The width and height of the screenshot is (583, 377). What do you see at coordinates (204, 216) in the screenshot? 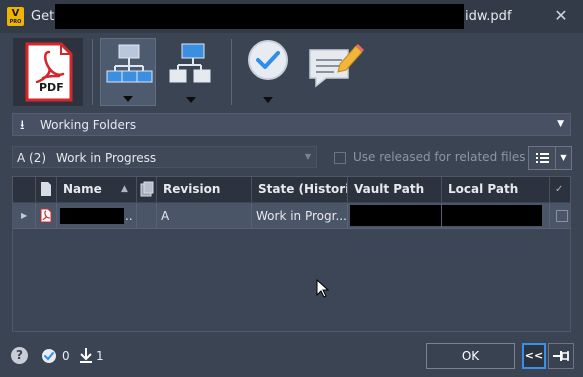
I see `revision-cell: A` at bounding box center [204, 216].